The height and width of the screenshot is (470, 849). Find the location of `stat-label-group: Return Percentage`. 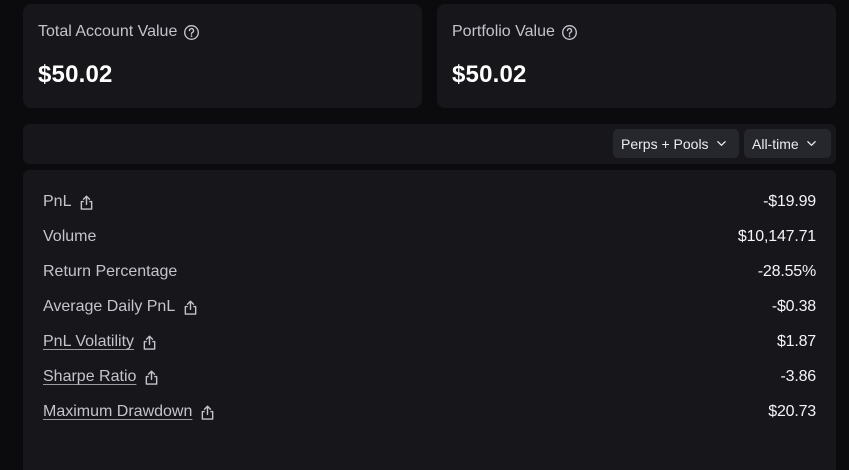

stat-label-group: Return Percentage is located at coordinates (110, 272).